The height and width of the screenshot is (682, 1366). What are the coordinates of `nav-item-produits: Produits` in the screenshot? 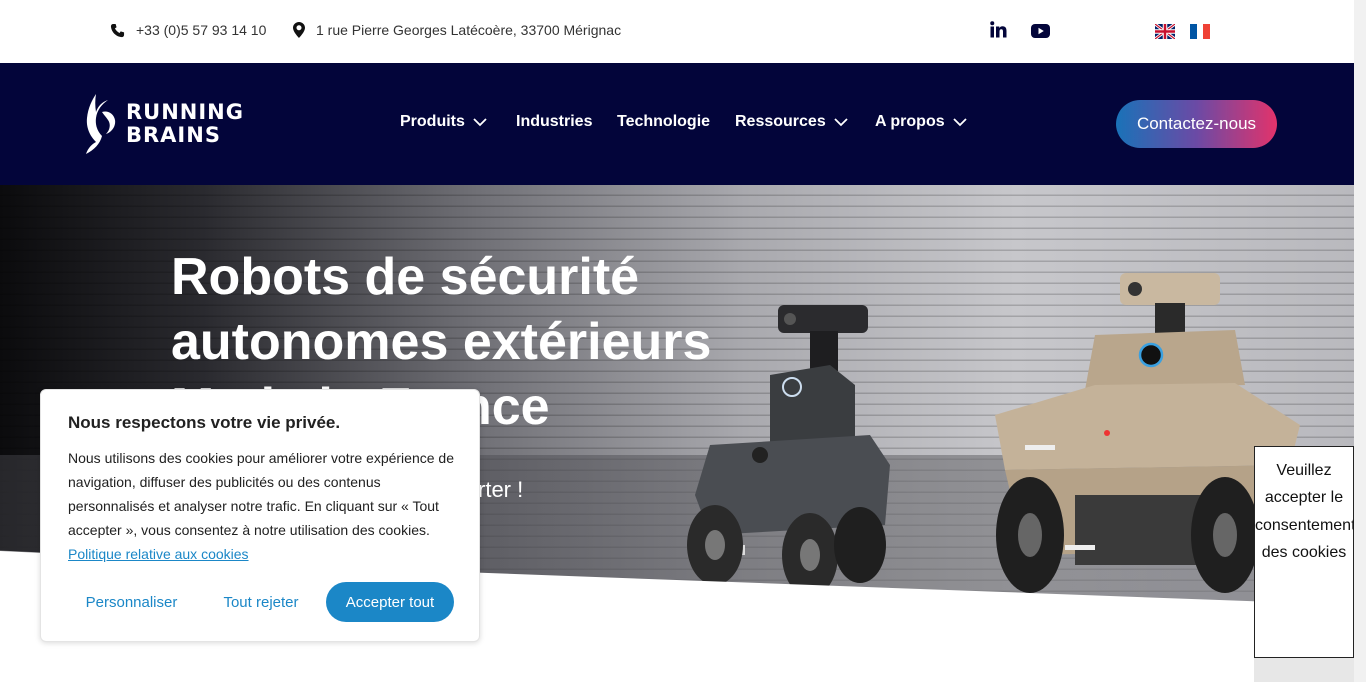 It's located at (443, 122).